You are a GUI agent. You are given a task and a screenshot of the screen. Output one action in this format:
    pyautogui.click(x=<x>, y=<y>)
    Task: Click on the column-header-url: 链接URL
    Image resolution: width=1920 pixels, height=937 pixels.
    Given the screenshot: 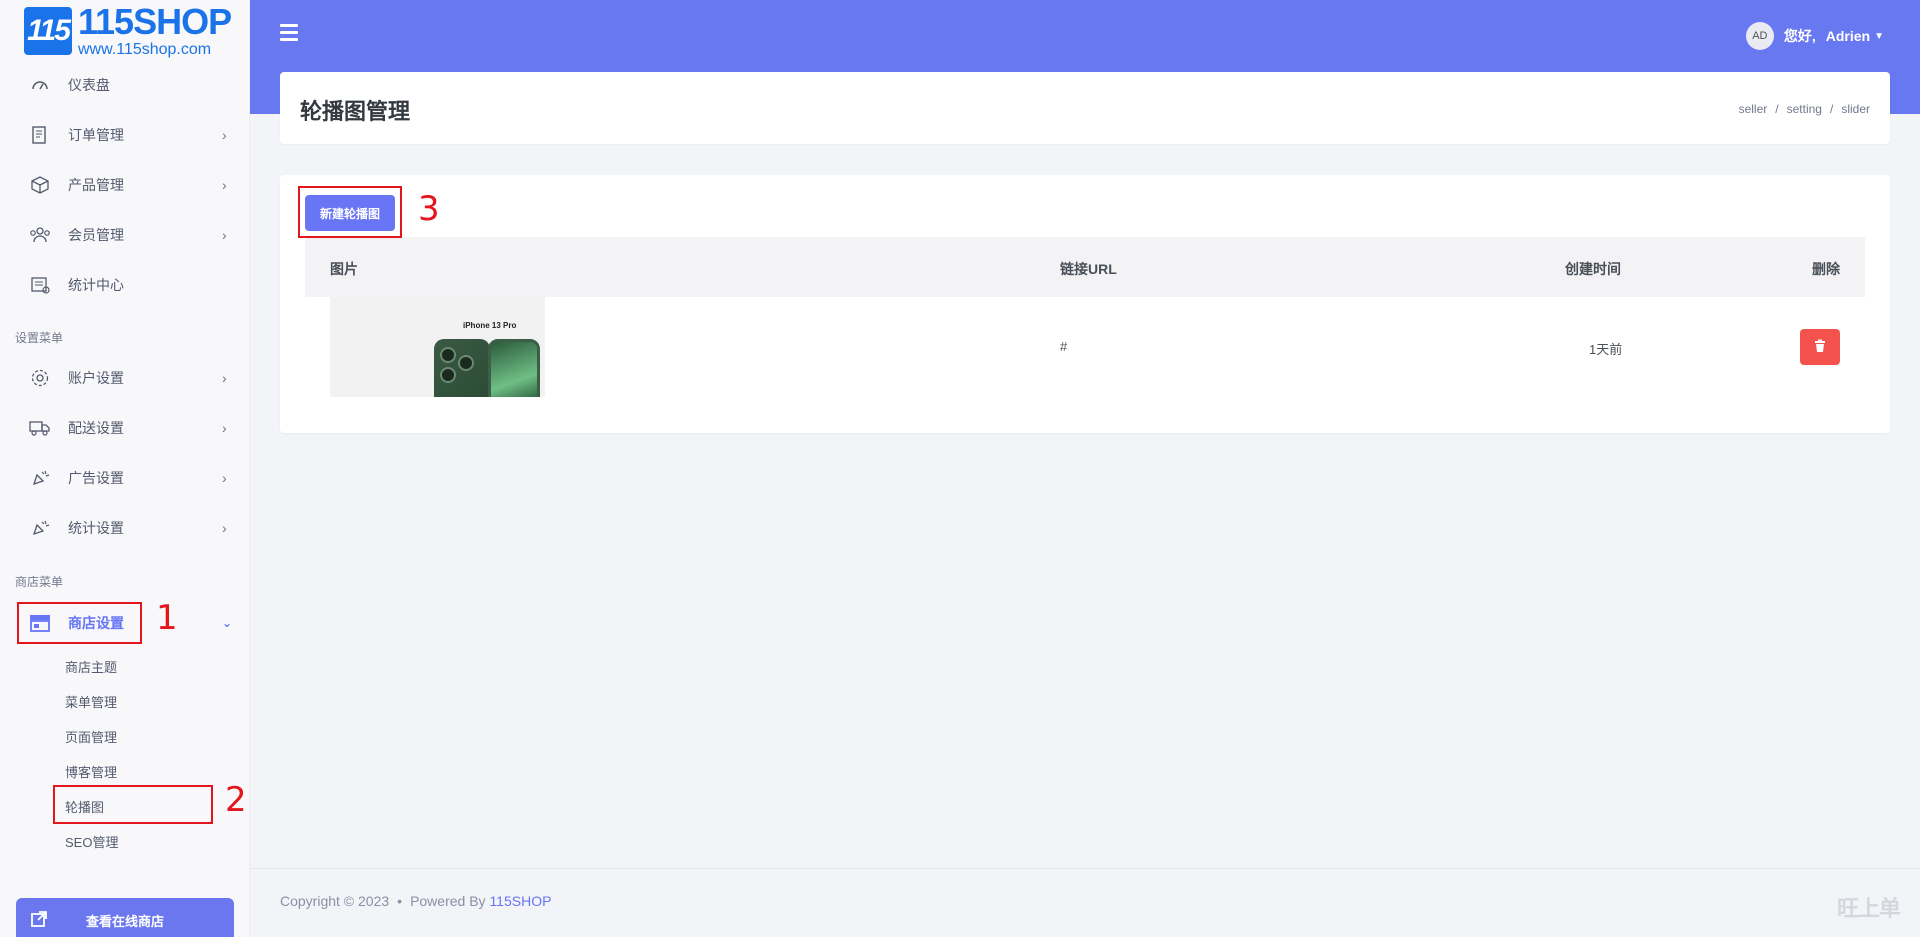 What is the action you would take?
    pyautogui.click(x=1088, y=269)
    